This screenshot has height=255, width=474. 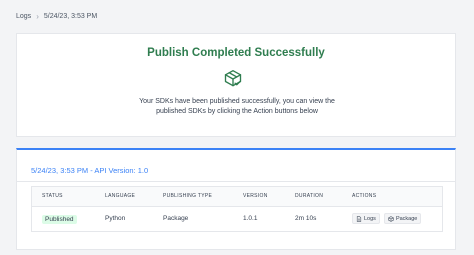 What do you see at coordinates (391, 218) in the screenshot?
I see `package-icon` at bounding box center [391, 218].